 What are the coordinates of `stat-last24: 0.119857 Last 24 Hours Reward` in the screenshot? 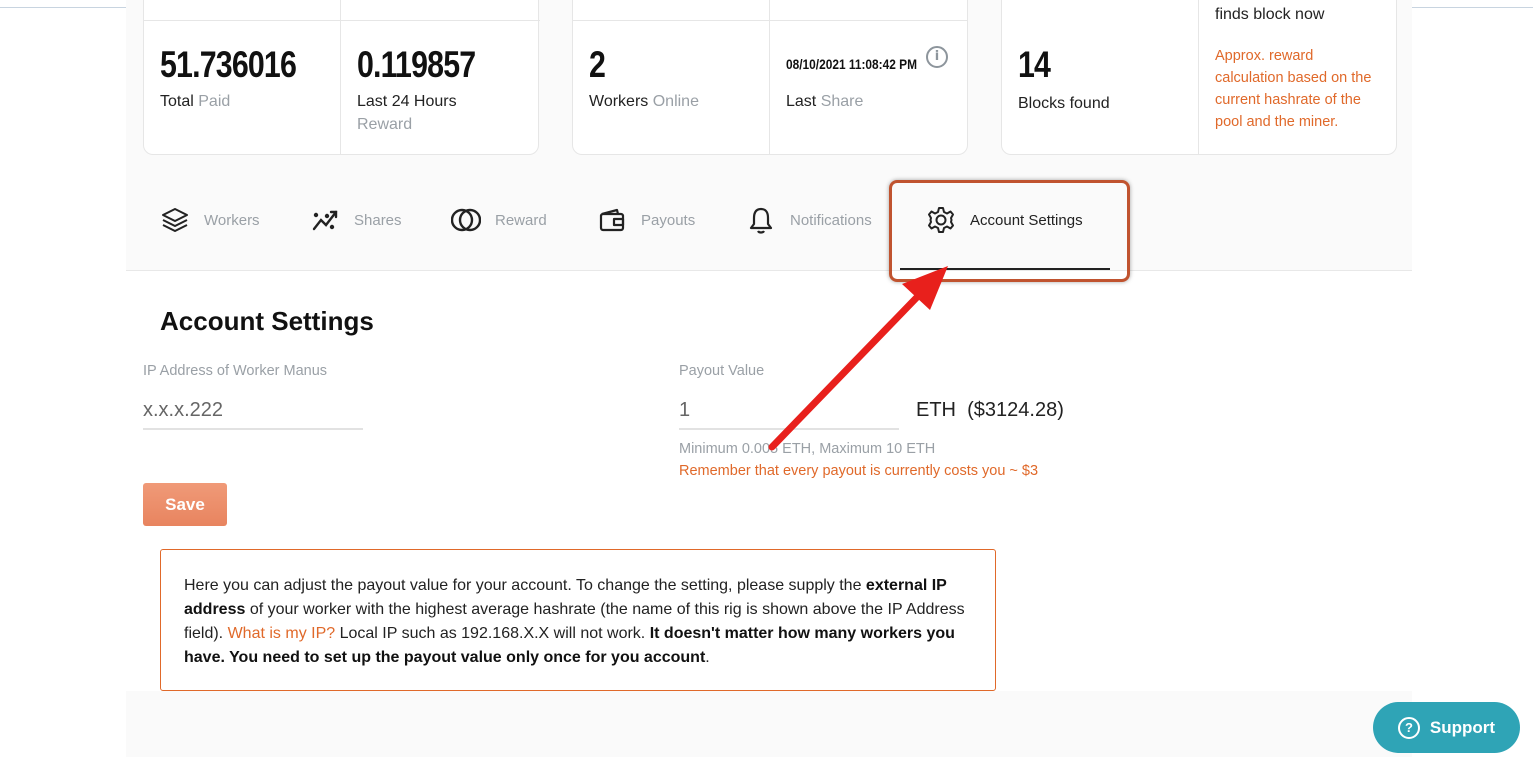 It's located at (429, 90).